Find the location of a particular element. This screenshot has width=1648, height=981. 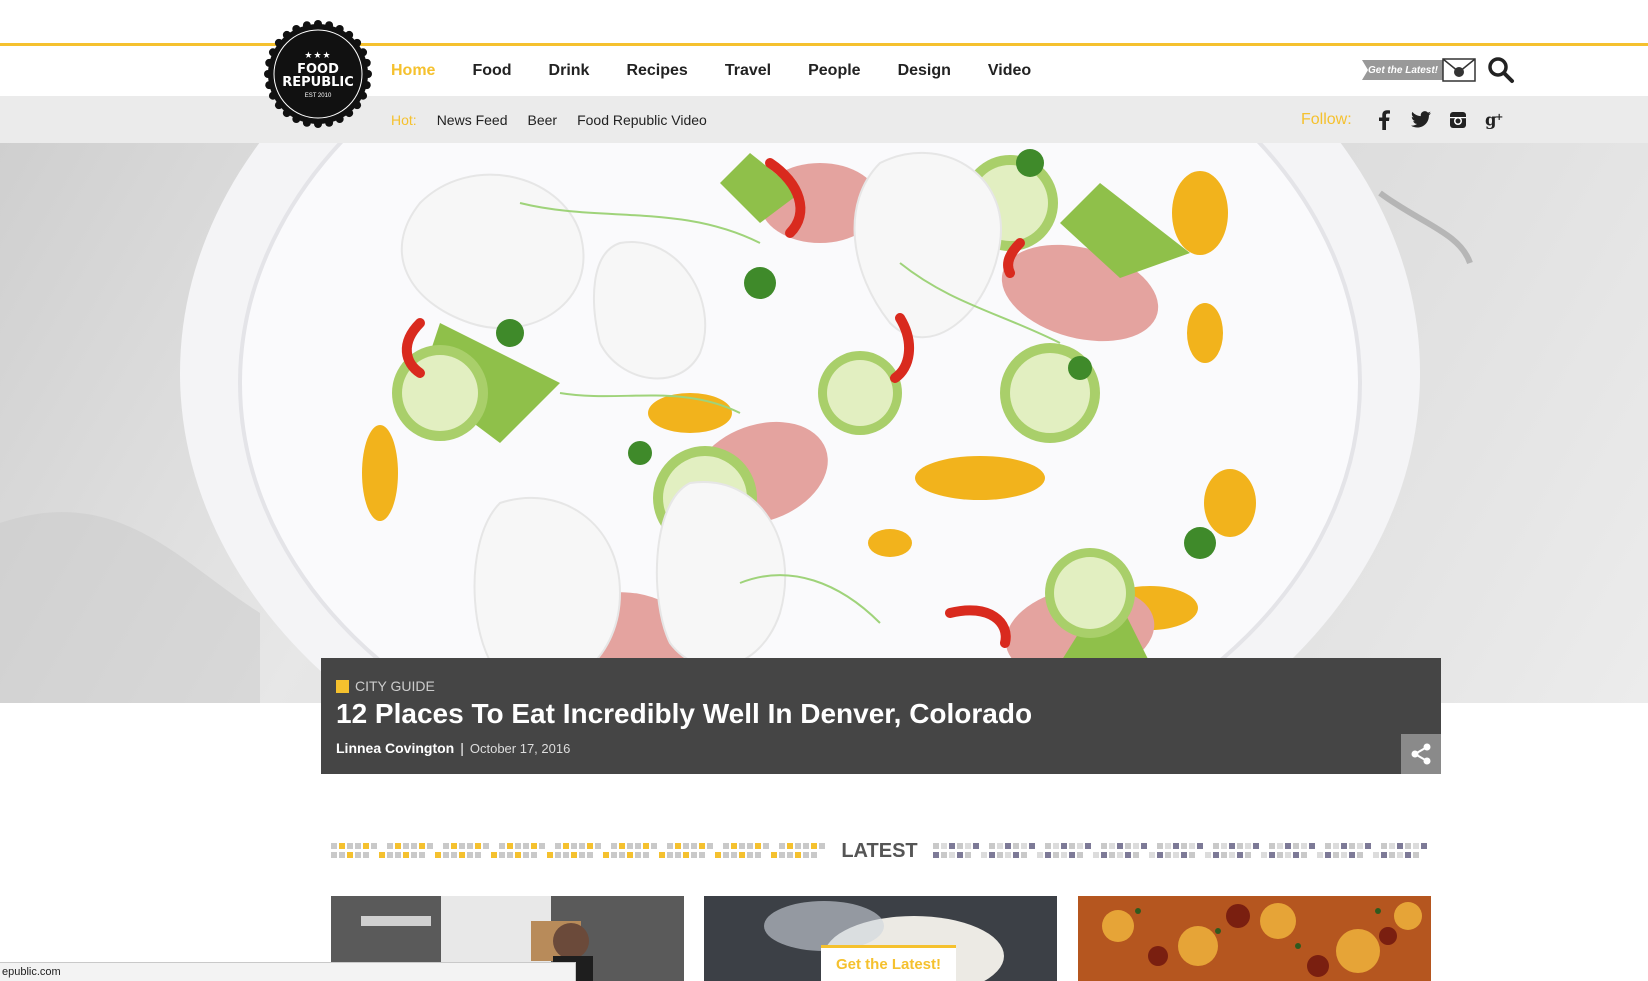

hot-link-beer: Beer is located at coordinates (543, 120).